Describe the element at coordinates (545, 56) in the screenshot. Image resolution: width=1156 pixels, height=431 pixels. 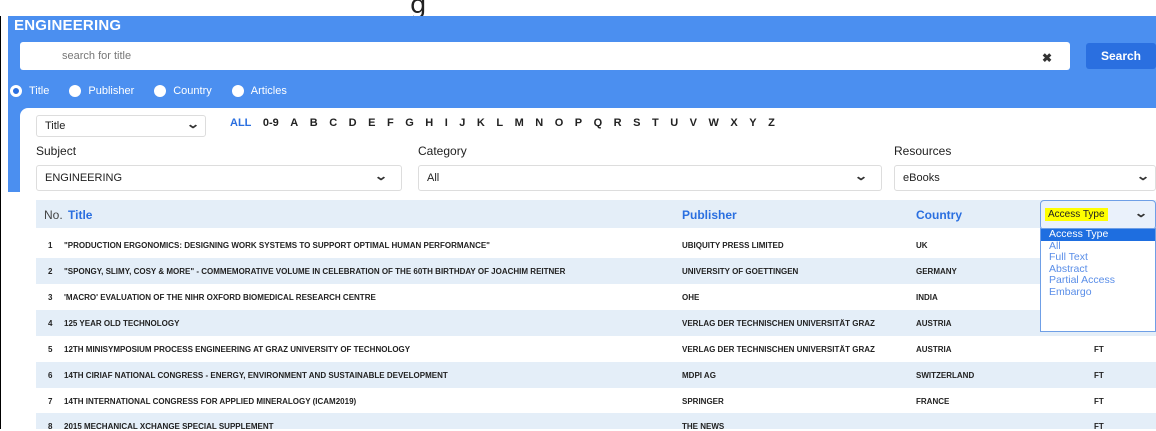
I see `search-input` at that location.